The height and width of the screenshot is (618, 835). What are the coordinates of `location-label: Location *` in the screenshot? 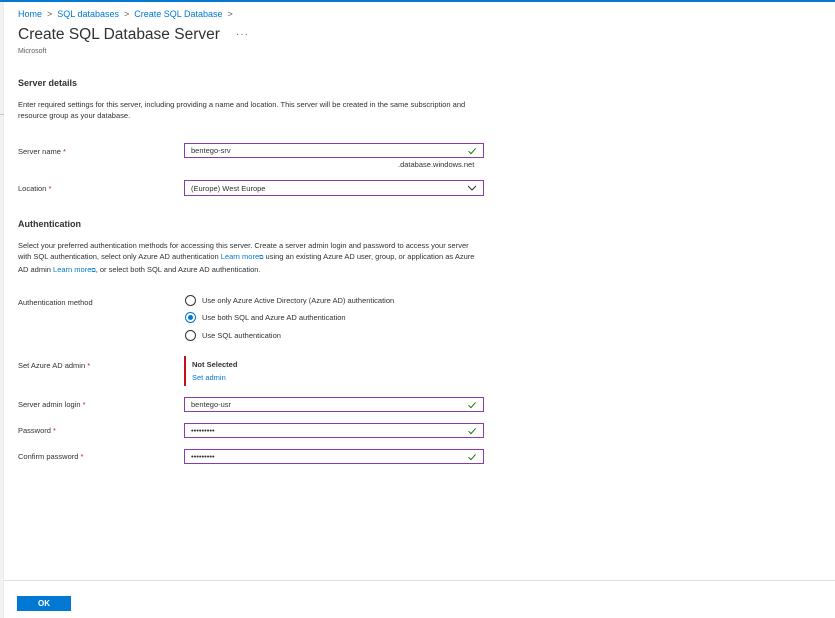 It's located at (35, 188).